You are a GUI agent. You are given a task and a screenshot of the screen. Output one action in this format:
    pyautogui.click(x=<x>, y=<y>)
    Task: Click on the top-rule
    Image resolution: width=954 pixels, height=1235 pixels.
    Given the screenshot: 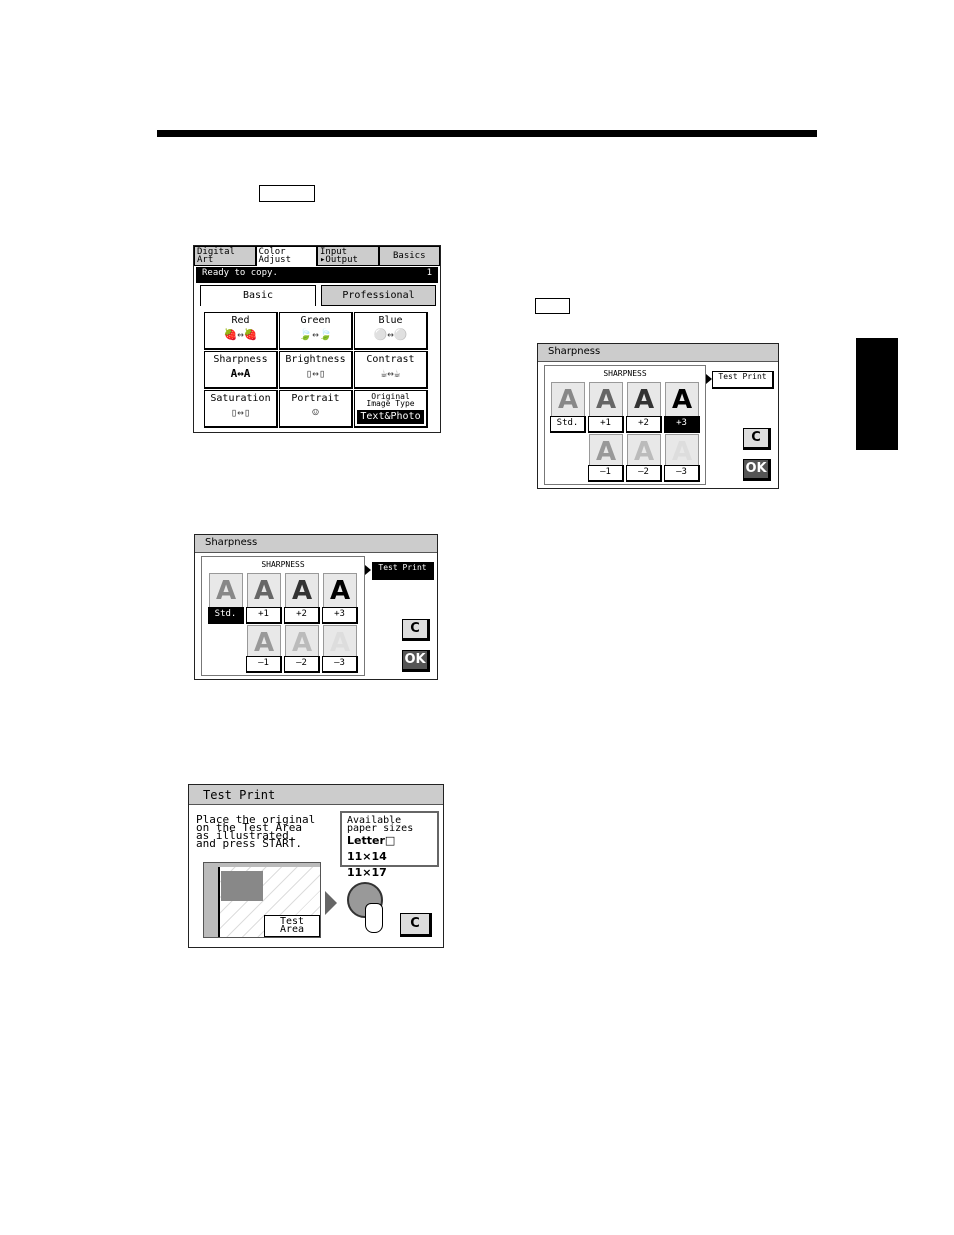 What is the action you would take?
    pyautogui.click(x=487, y=133)
    